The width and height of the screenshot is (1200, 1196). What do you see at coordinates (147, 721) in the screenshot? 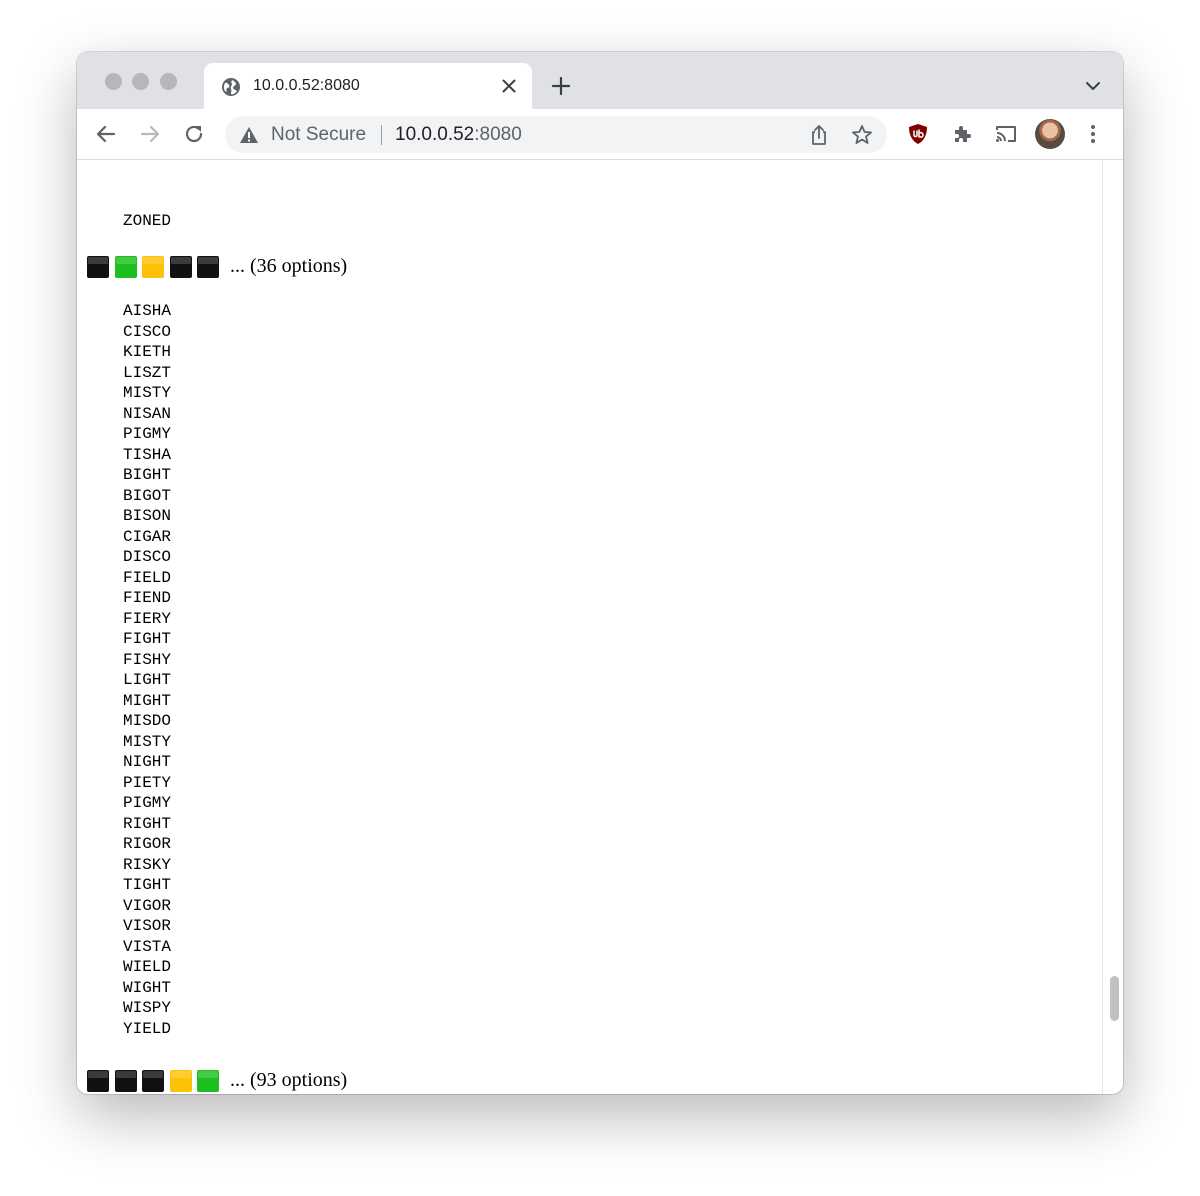
I see `candidate-word: MISDO` at bounding box center [147, 721].